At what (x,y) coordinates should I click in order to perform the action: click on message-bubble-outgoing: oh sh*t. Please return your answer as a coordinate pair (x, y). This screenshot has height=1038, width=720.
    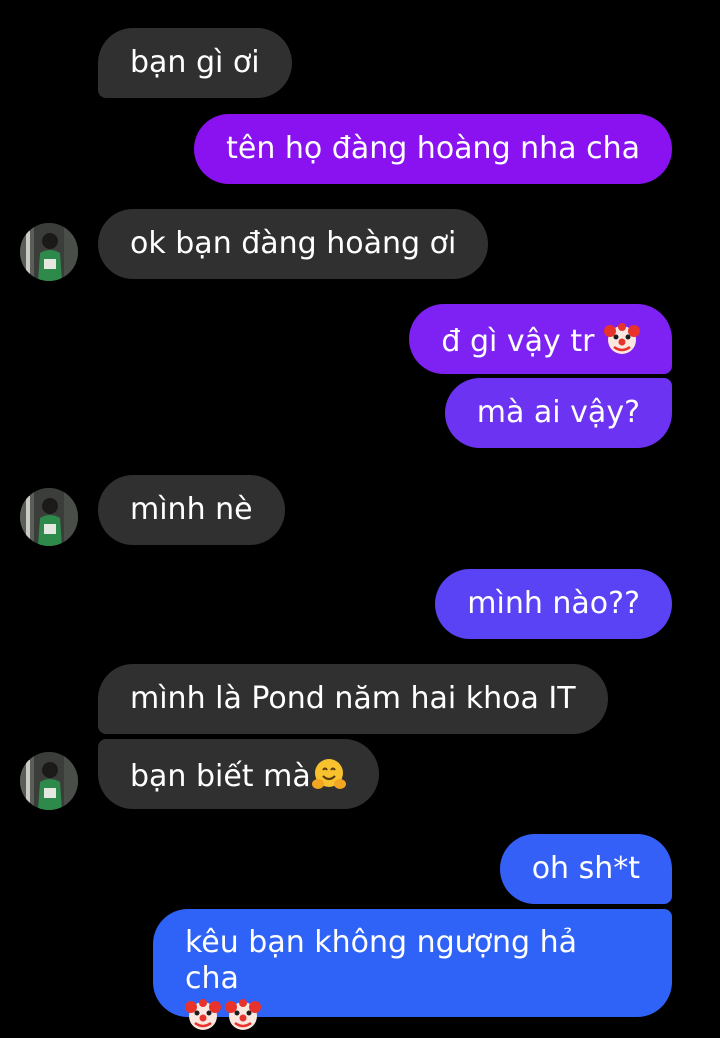
    Looking at the image, I should click on (585, 869).